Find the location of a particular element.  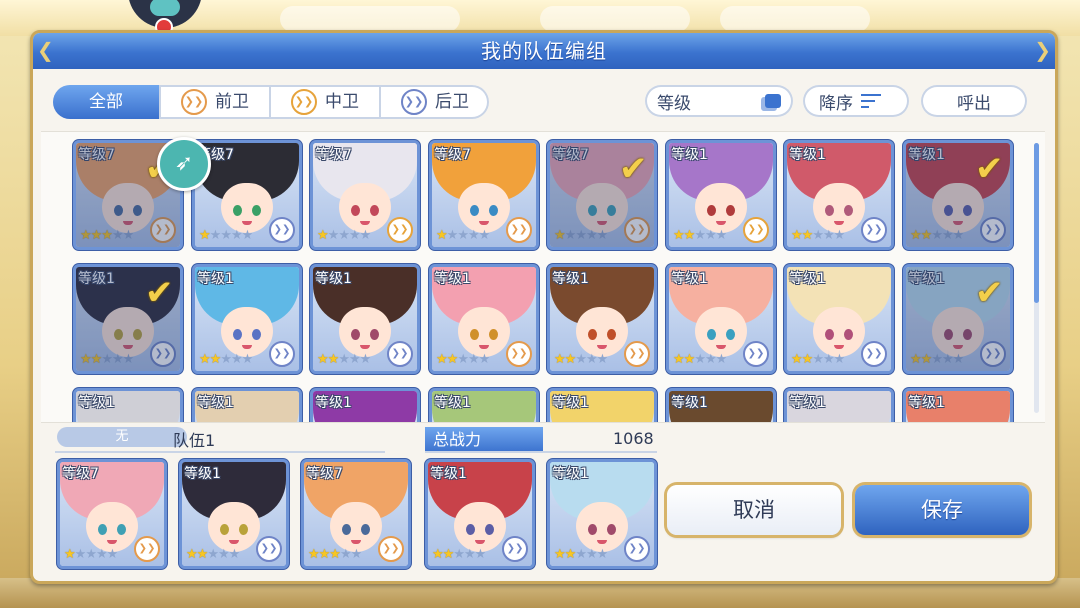

team-name: 队伍1 is located at coordinates (194, 440).